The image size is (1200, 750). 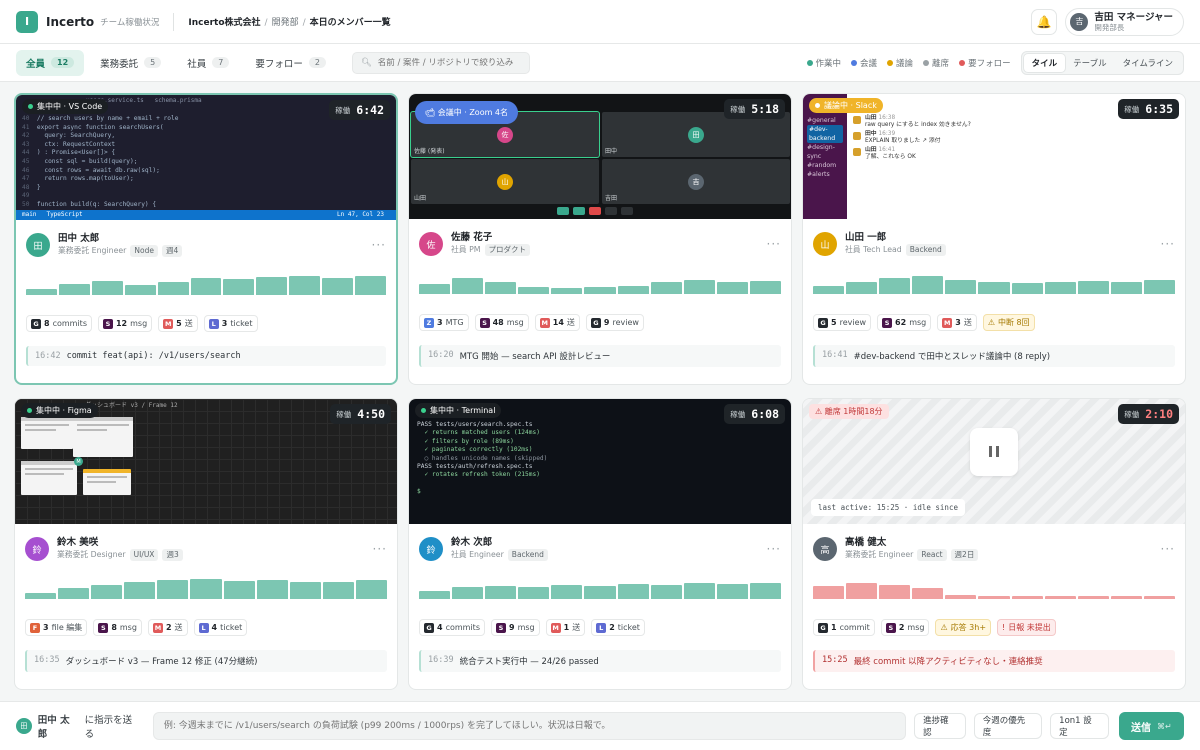 I want to click on latest-activity: 16:20 MTG 開始 — search API 設計レビュー, so click(x=600, y=356).